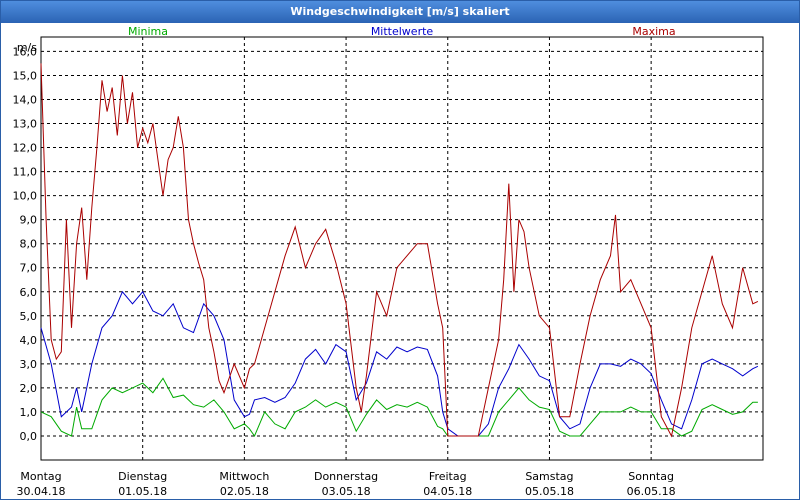 The image size is (800, 500). Describe the element at coordinates (27, 47) in the screenshot. I see `y-axis-label: m/s` at that location.